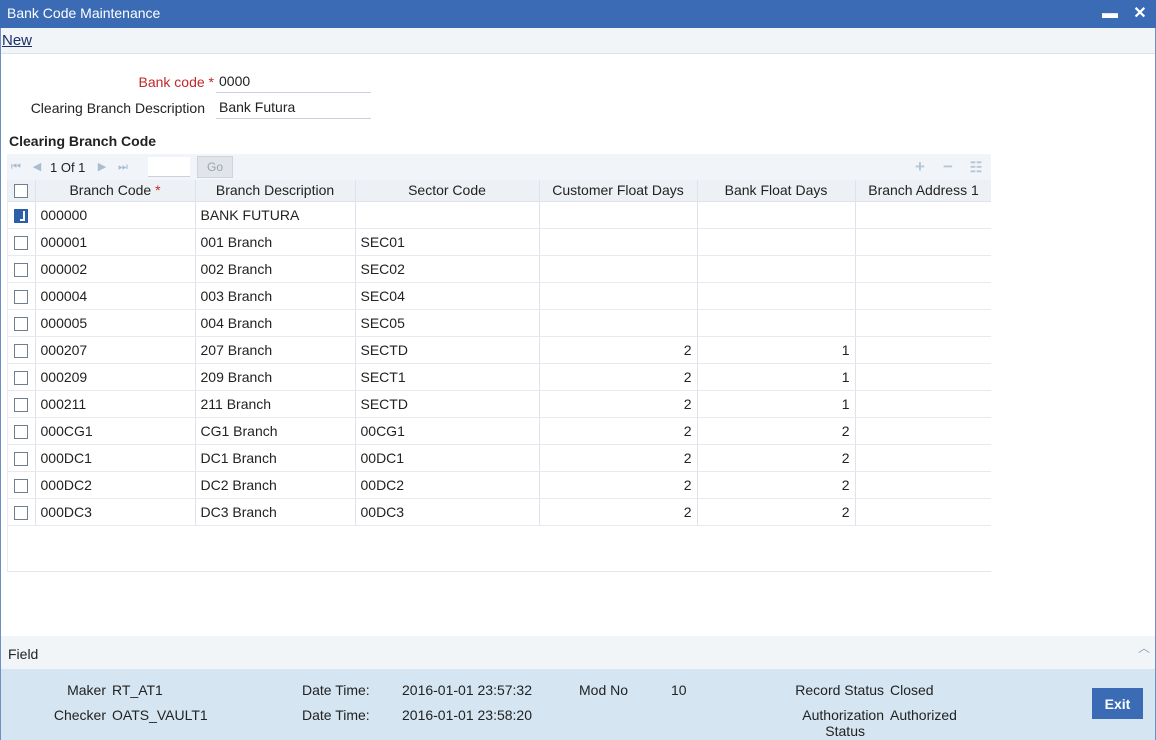 This screenshot has height=740, width=1156. What do you see at coordinates (169, 167) in the screenshot?
I see `goto-page-input` at bounding box center [169, 167].